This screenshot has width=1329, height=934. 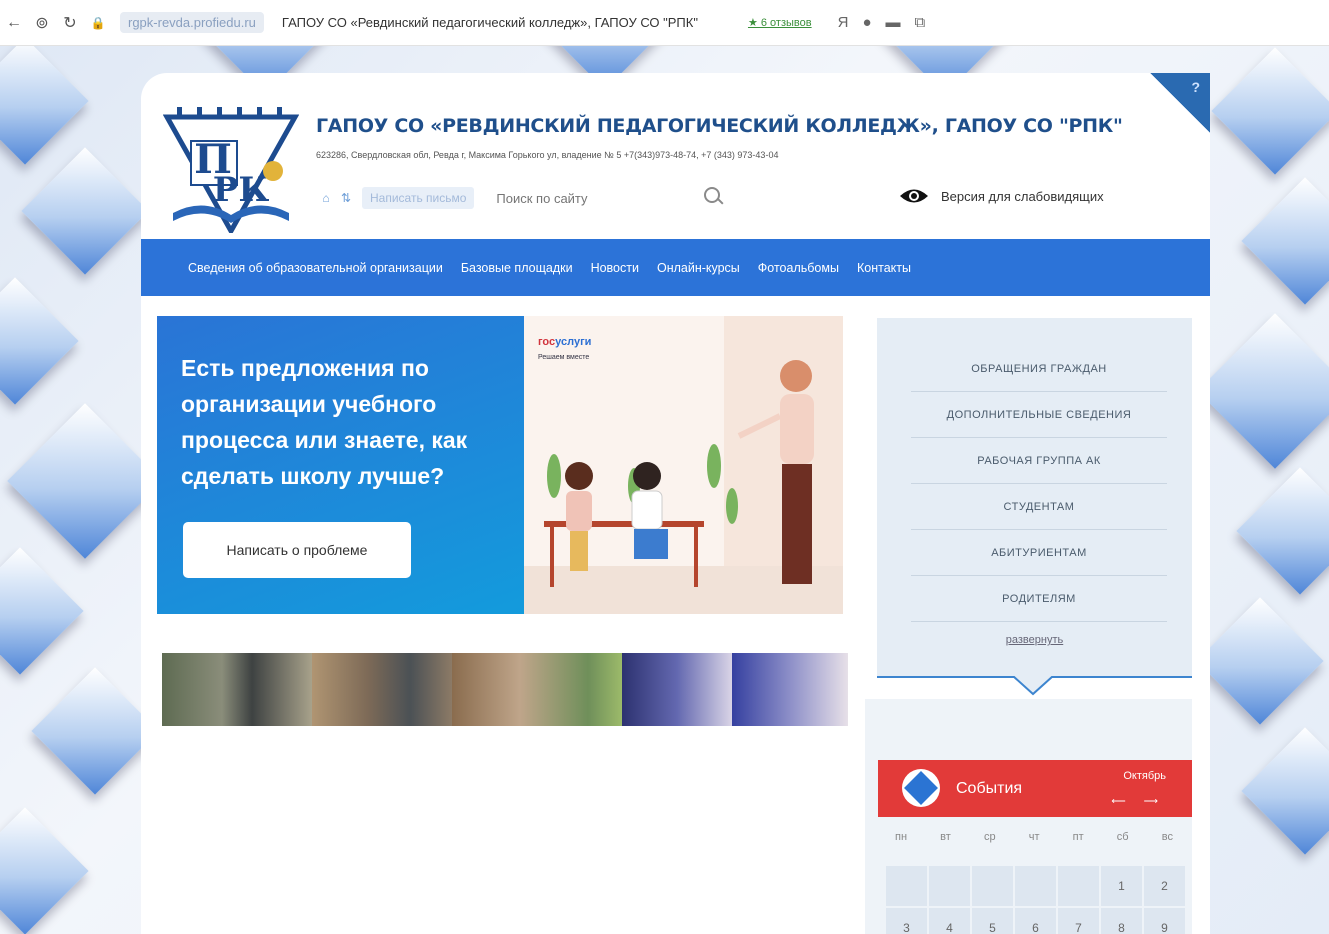 I want to click on bookmark-icon: Я, so click(x=843, y=22).